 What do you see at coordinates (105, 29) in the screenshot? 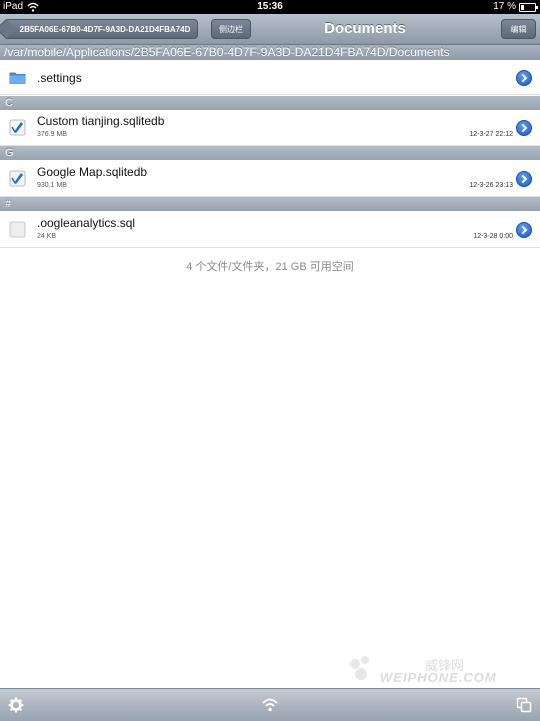
I see `back-button-label: 2B5FA06E-67B0-4D7F-9A3D-DA21D4FBA74D` at bounding box center [105, 29].